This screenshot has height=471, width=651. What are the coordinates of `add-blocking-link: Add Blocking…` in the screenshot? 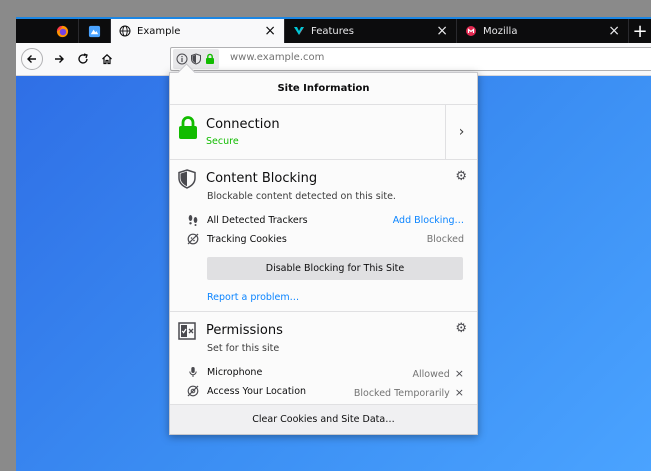 It's located at (428, 220).